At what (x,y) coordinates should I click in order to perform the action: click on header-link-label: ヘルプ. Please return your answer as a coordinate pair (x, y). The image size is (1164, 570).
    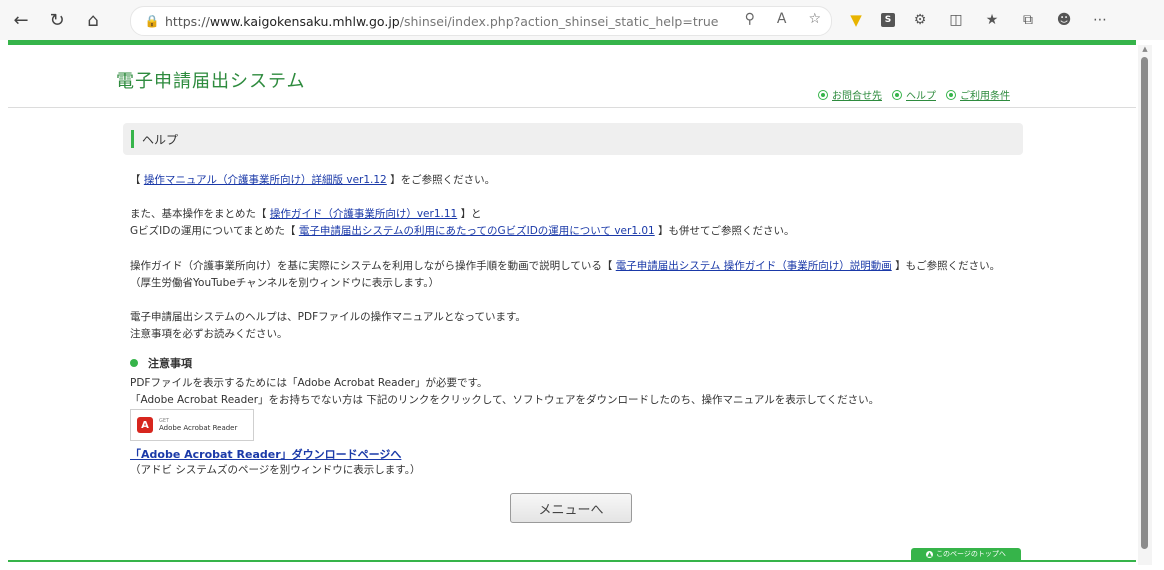
    Looking at the image, I should click on (921, 96).